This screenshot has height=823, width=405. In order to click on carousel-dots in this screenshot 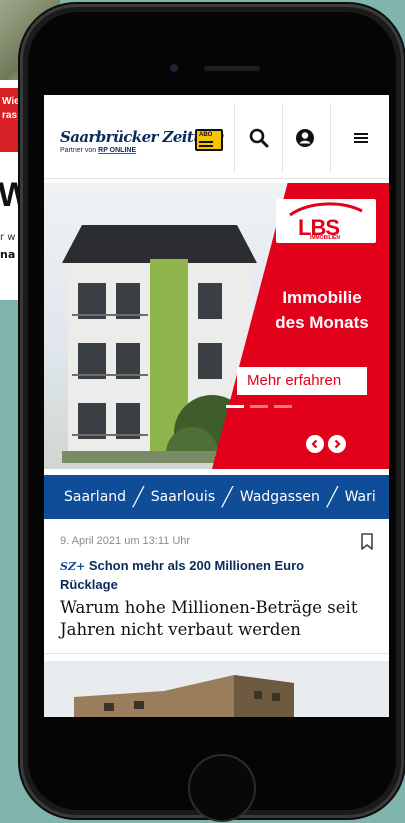, I will do `click(259, 406)`.